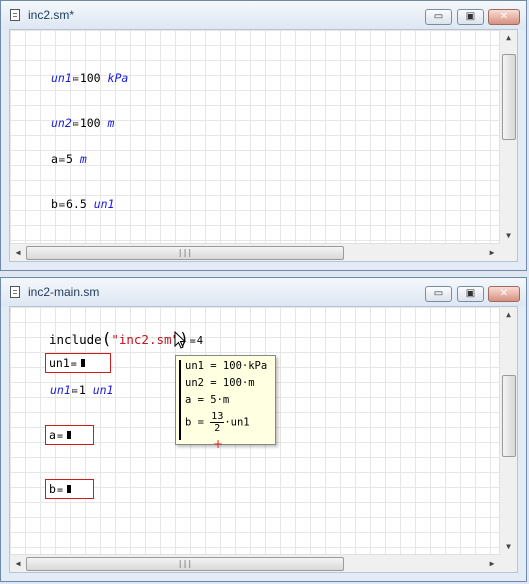  I want to click on tooltip-b-prefix: b =, so click(194, 422).